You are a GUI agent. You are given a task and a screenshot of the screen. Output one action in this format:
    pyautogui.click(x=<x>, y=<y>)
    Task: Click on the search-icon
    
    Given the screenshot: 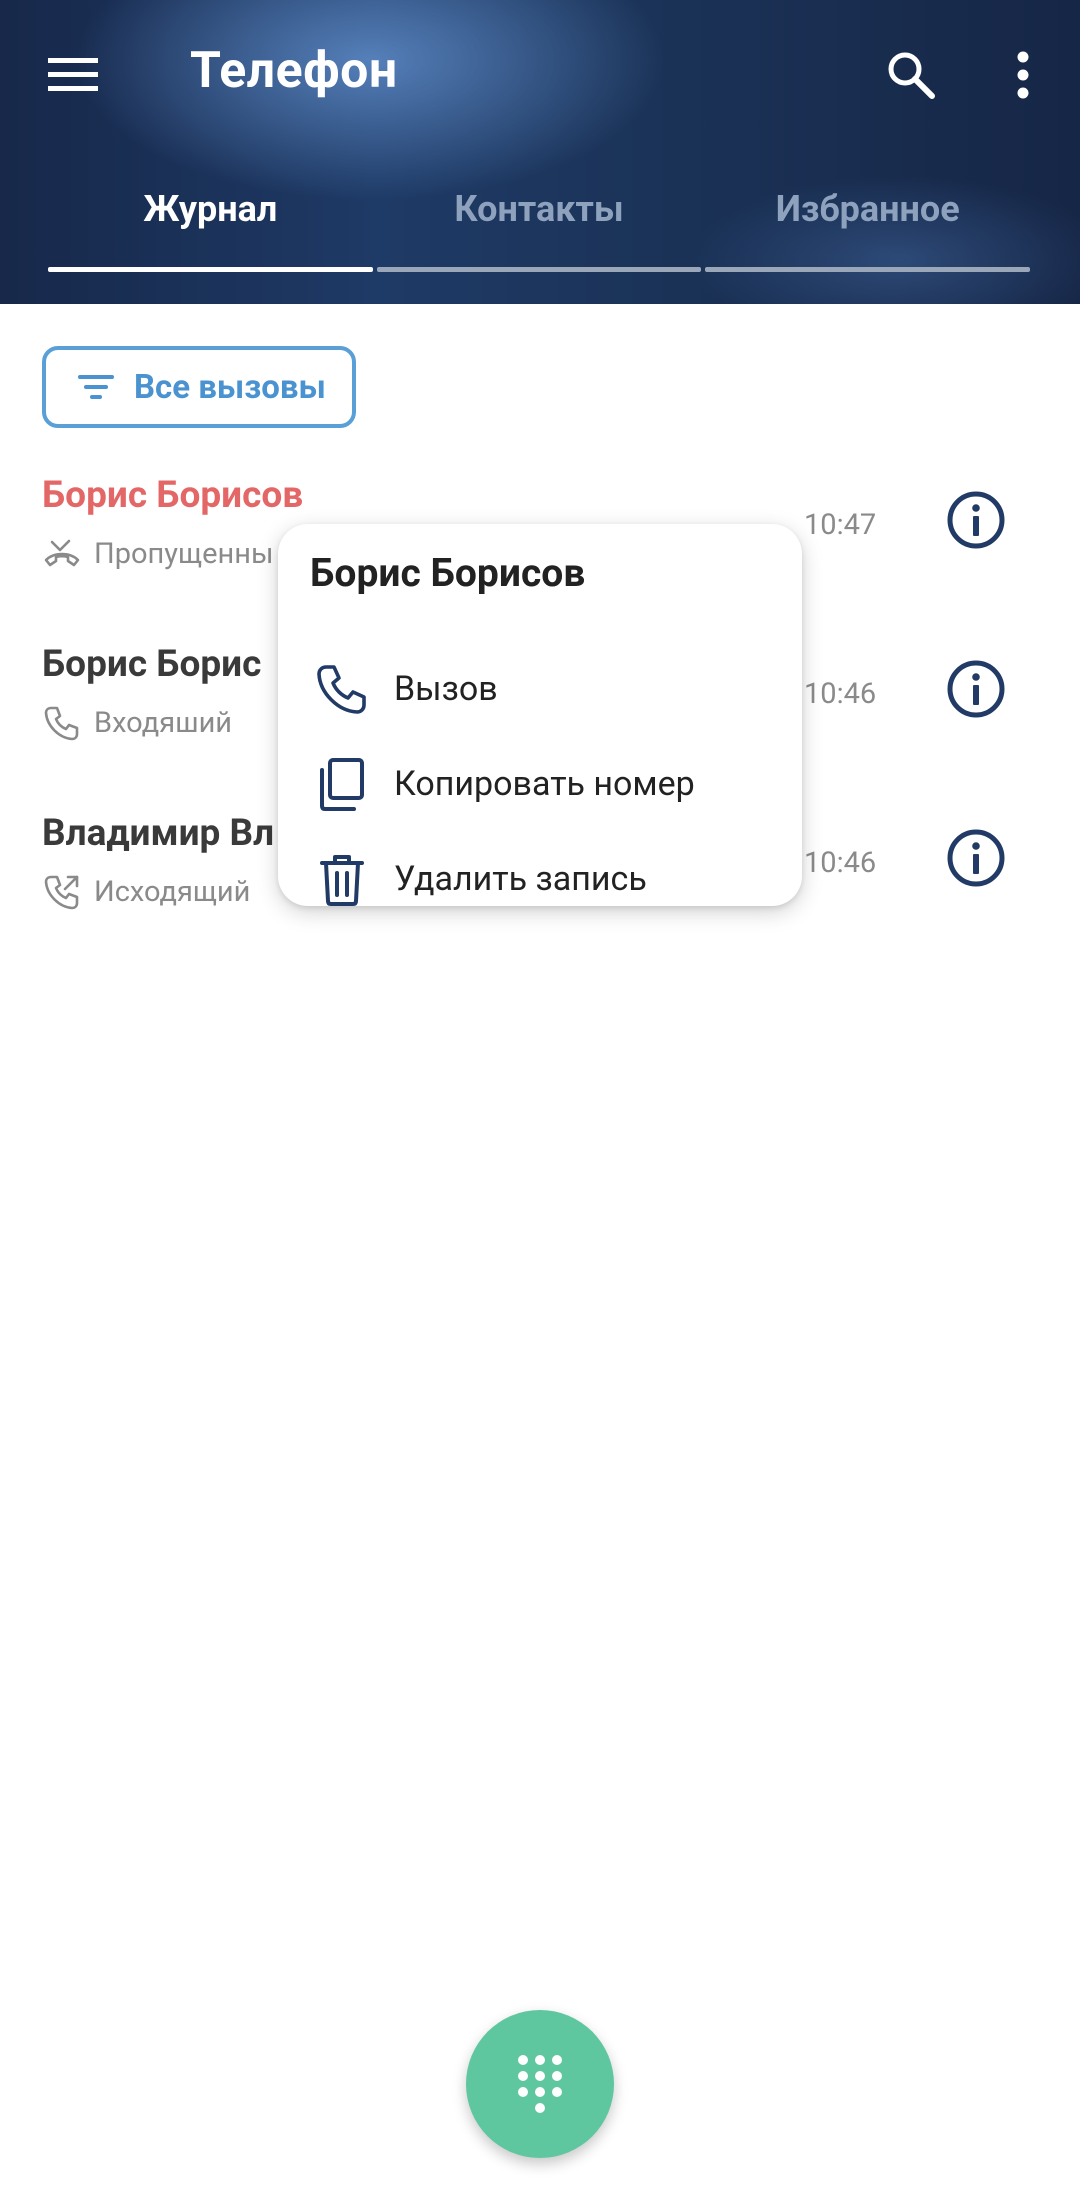 What is the action you would take?
    pyautogui.click(x=911, y=75)
    